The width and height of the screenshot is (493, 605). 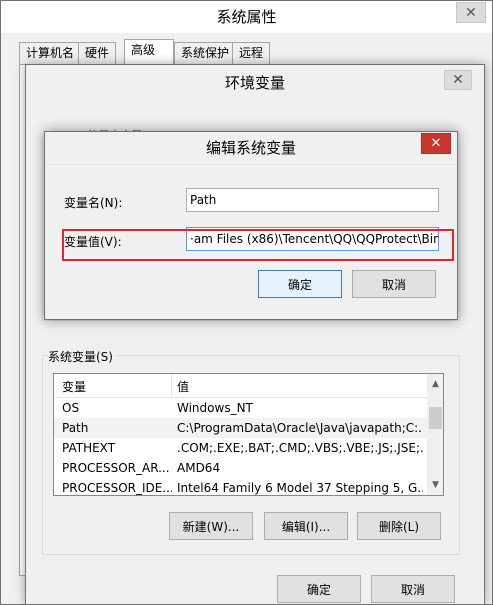 What do you see at coordinates (74, 386) in the screenshot?
I see `column-header-variable: 变量` at bounding box center [74, 386].